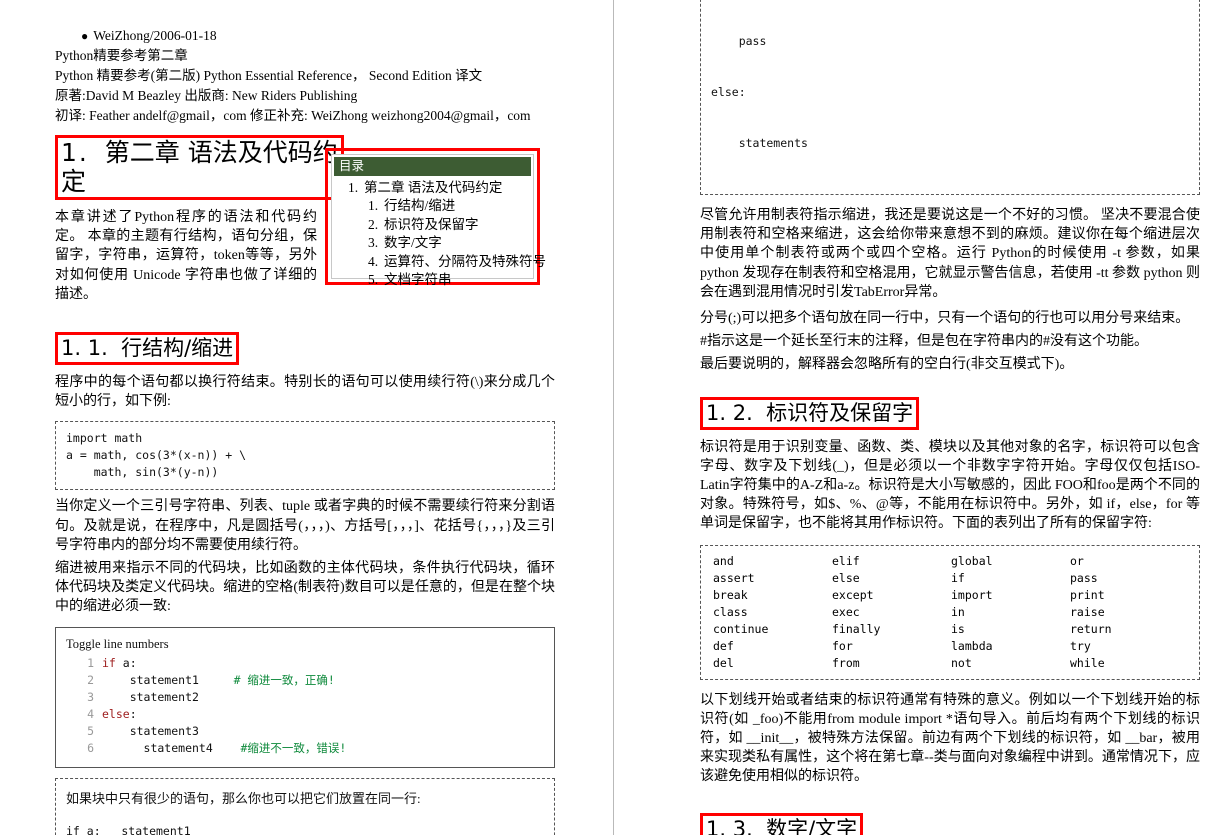 The image size is (1223, 835). I want to click on table-row: and elif global or, so click(951, 561).